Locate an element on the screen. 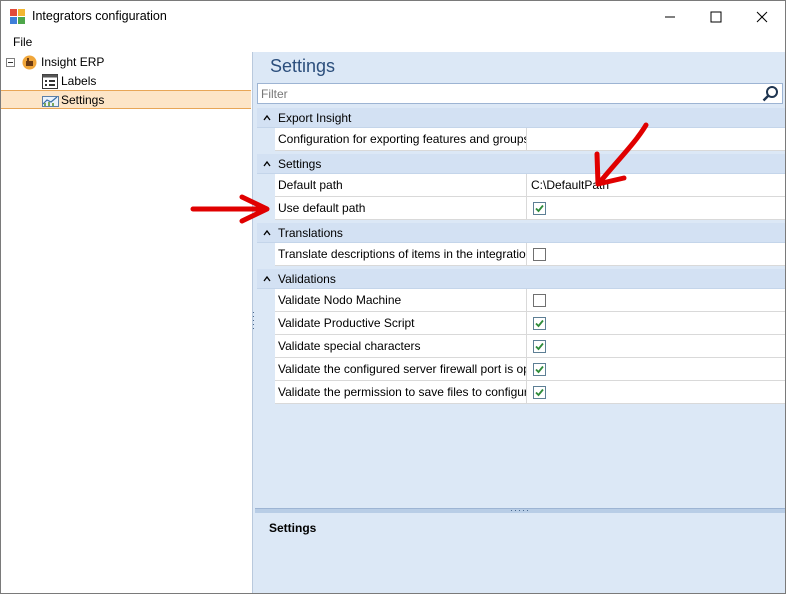 This screenshot has width=786, height=594. tree-item-labels: Labels is located at coordinates (126, 81).